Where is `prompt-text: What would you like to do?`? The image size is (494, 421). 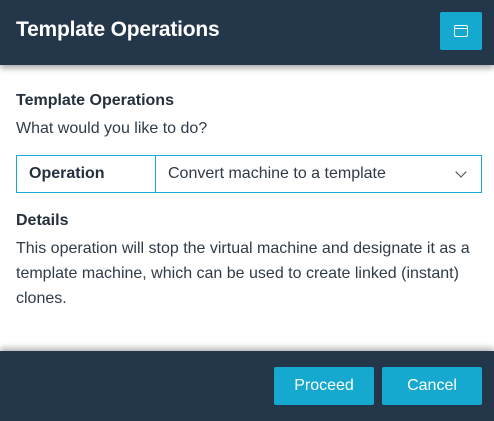
prompt-text: What would you like to do? is located at coordinates (112, 128).